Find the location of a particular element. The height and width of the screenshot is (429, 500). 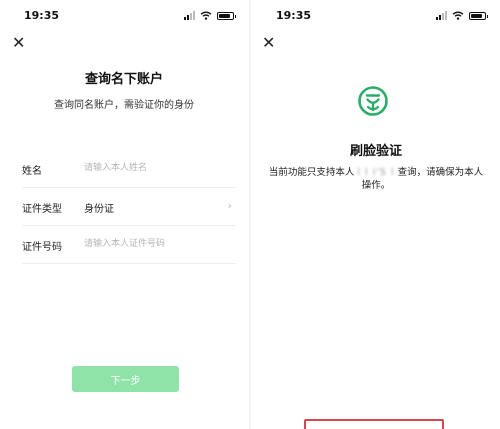

id-number-label: 证件号码 is located at coordinates (42, 247).